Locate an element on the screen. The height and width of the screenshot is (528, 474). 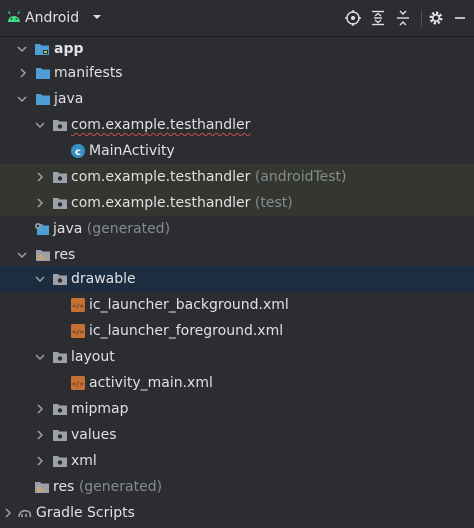
collapse-all-icon is located at coordinates (403, 18).